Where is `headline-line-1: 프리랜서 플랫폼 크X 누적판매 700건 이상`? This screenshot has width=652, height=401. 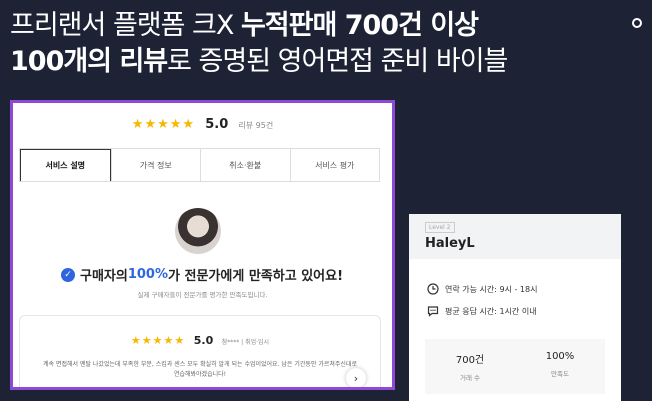 headline-line-1: 프리랜서 플랫폼 크X 누적판매 700건 이상 is located at coordinates (244, 26).